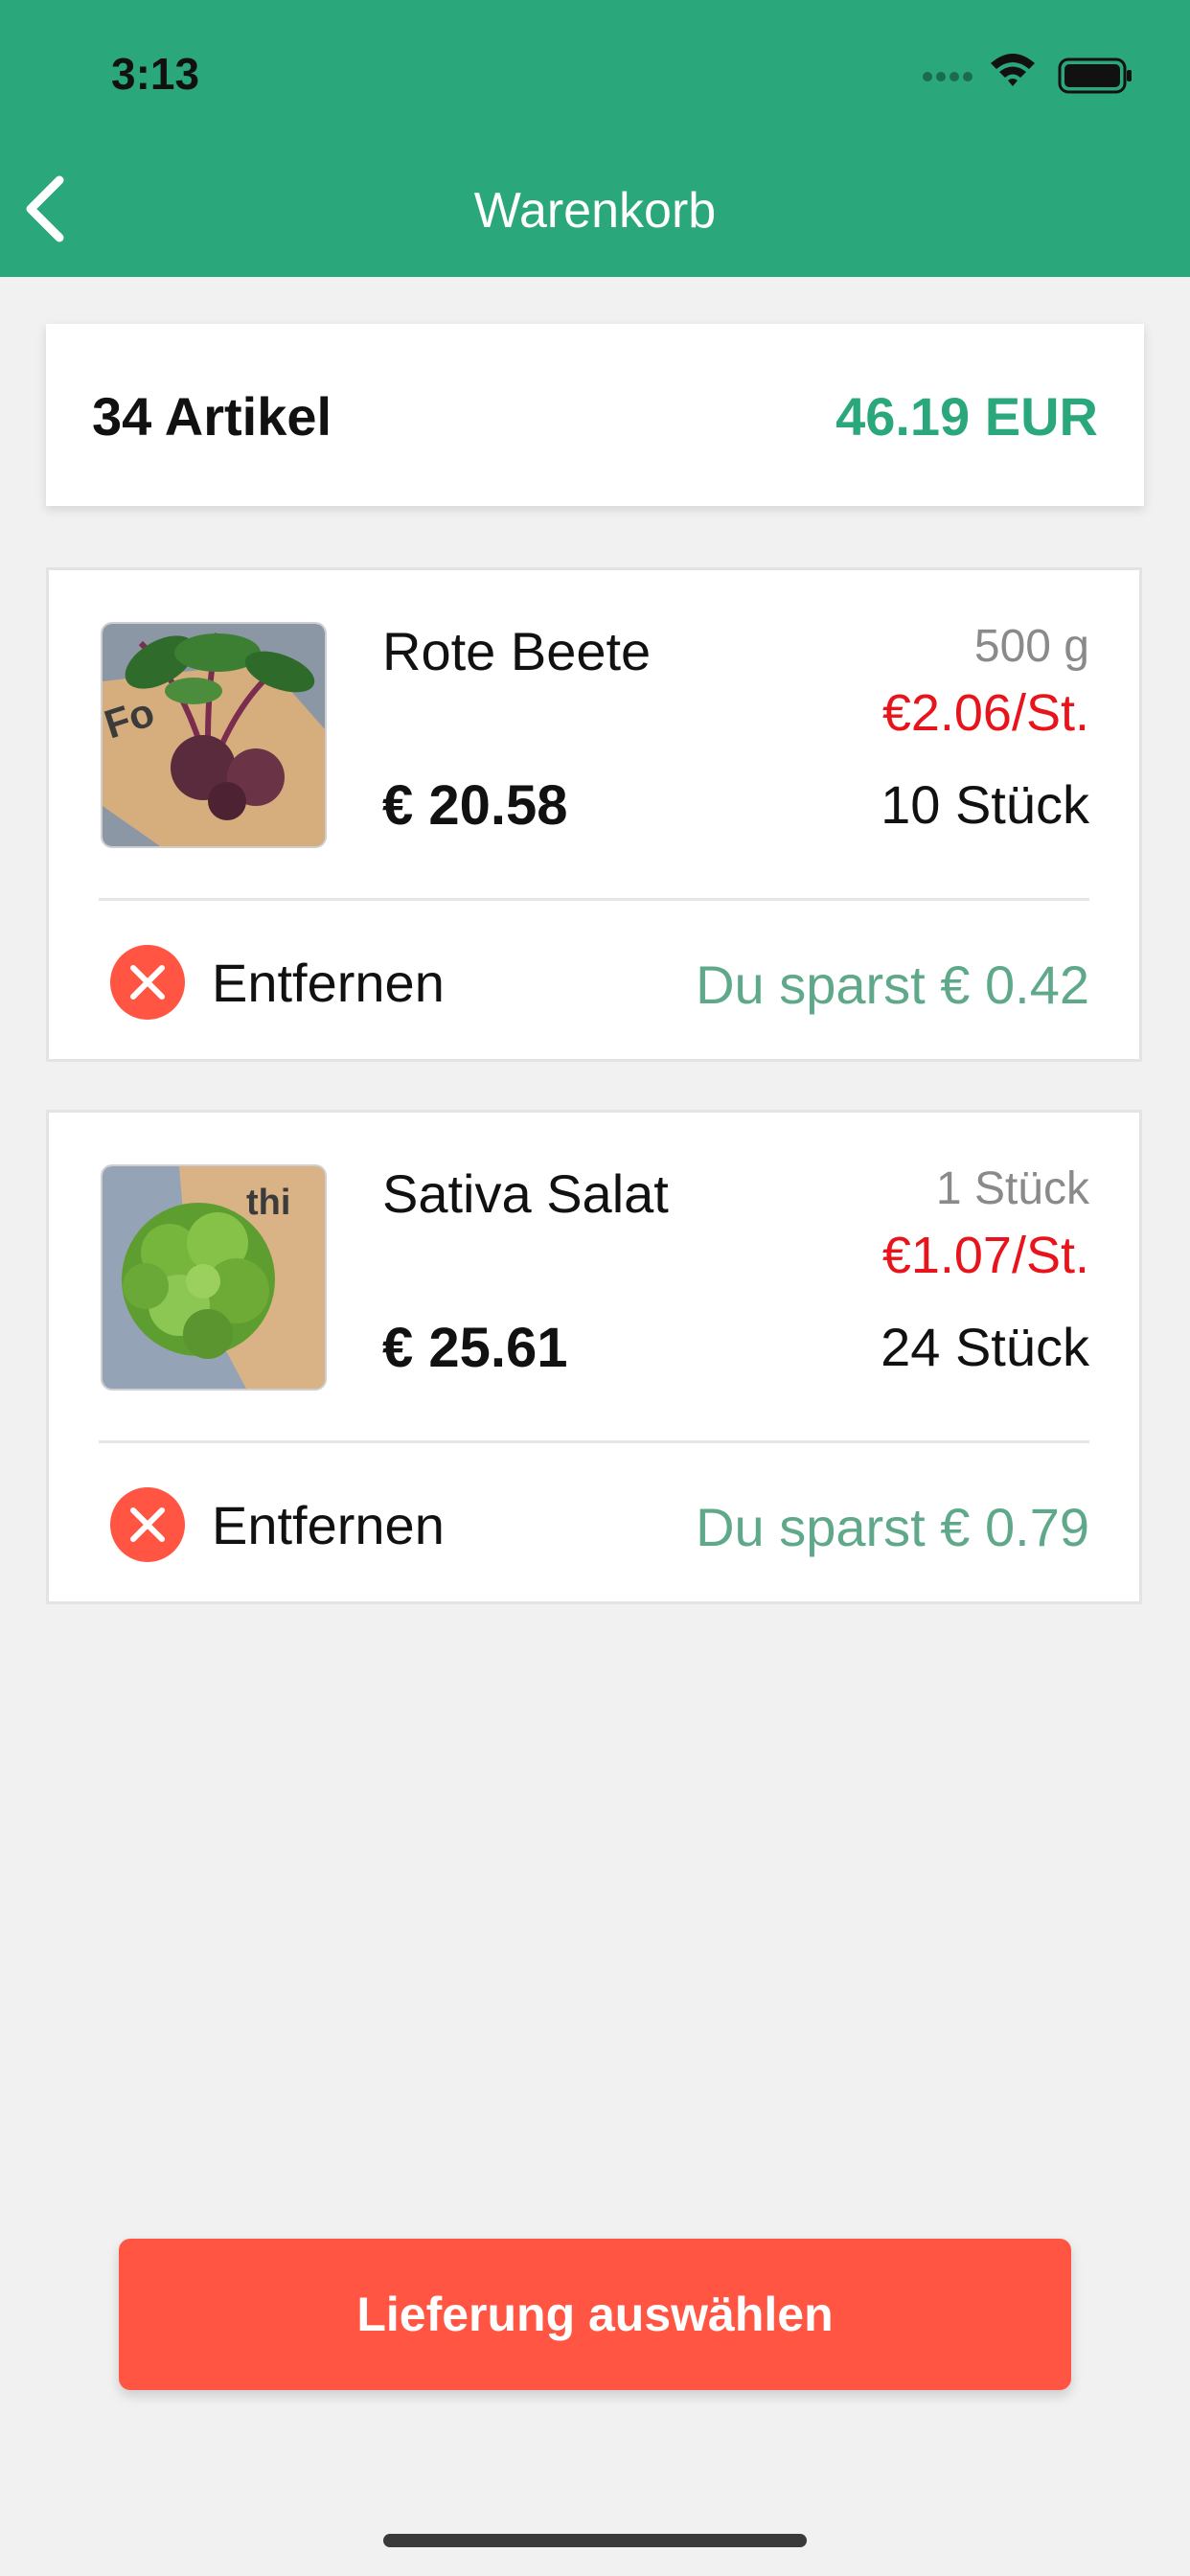 This screenshot has height=2576, width=1190. Describe the element at coordinates (1013, 70) in the screenshot. I see `wifi-icon` at that location.